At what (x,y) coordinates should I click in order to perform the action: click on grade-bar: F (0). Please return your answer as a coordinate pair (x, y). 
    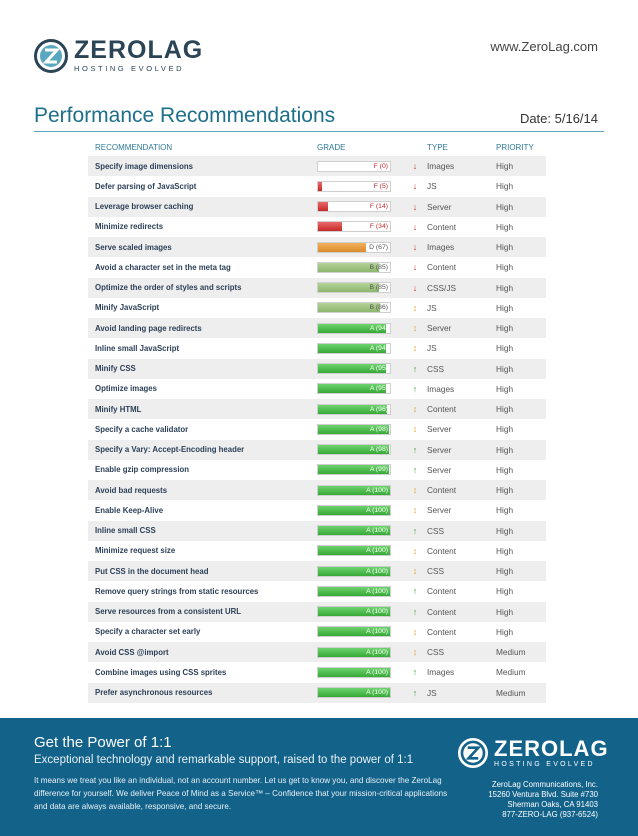
    Looking at the image, I should click on (354, 166).